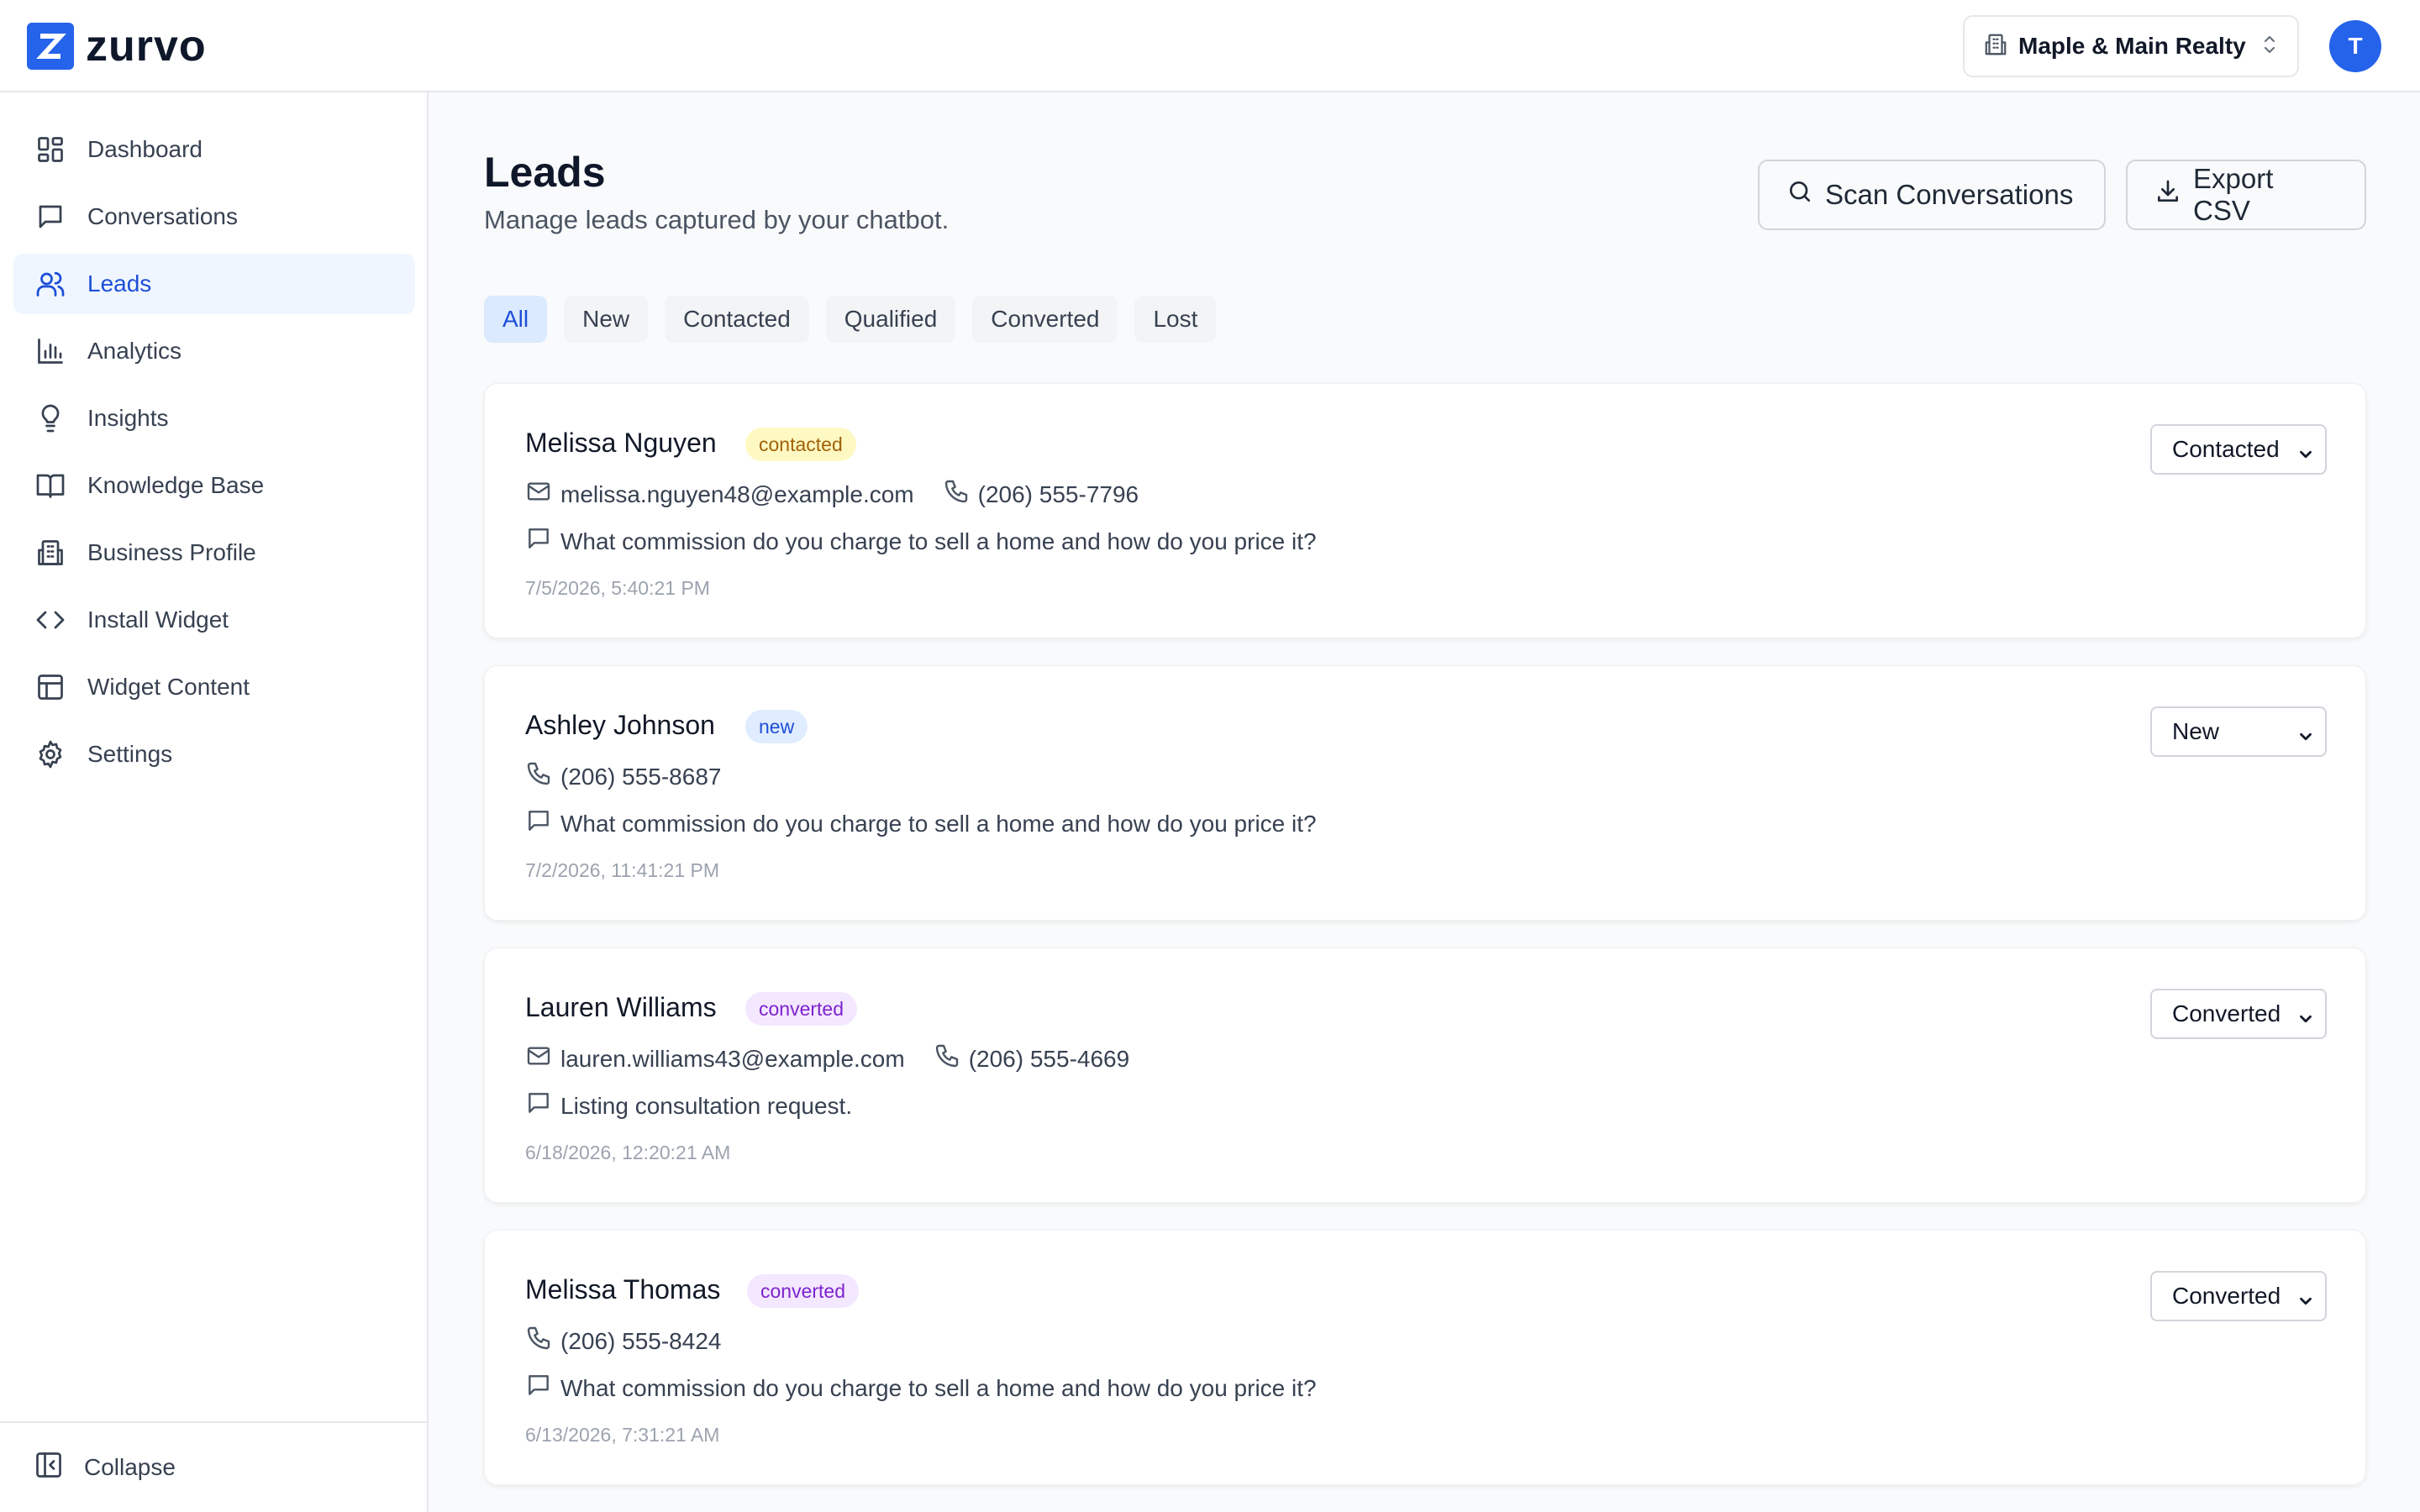 The image size is (2420, 1512). I want to click on lead-phone: (206) 555-8424, so click(623, 1341).